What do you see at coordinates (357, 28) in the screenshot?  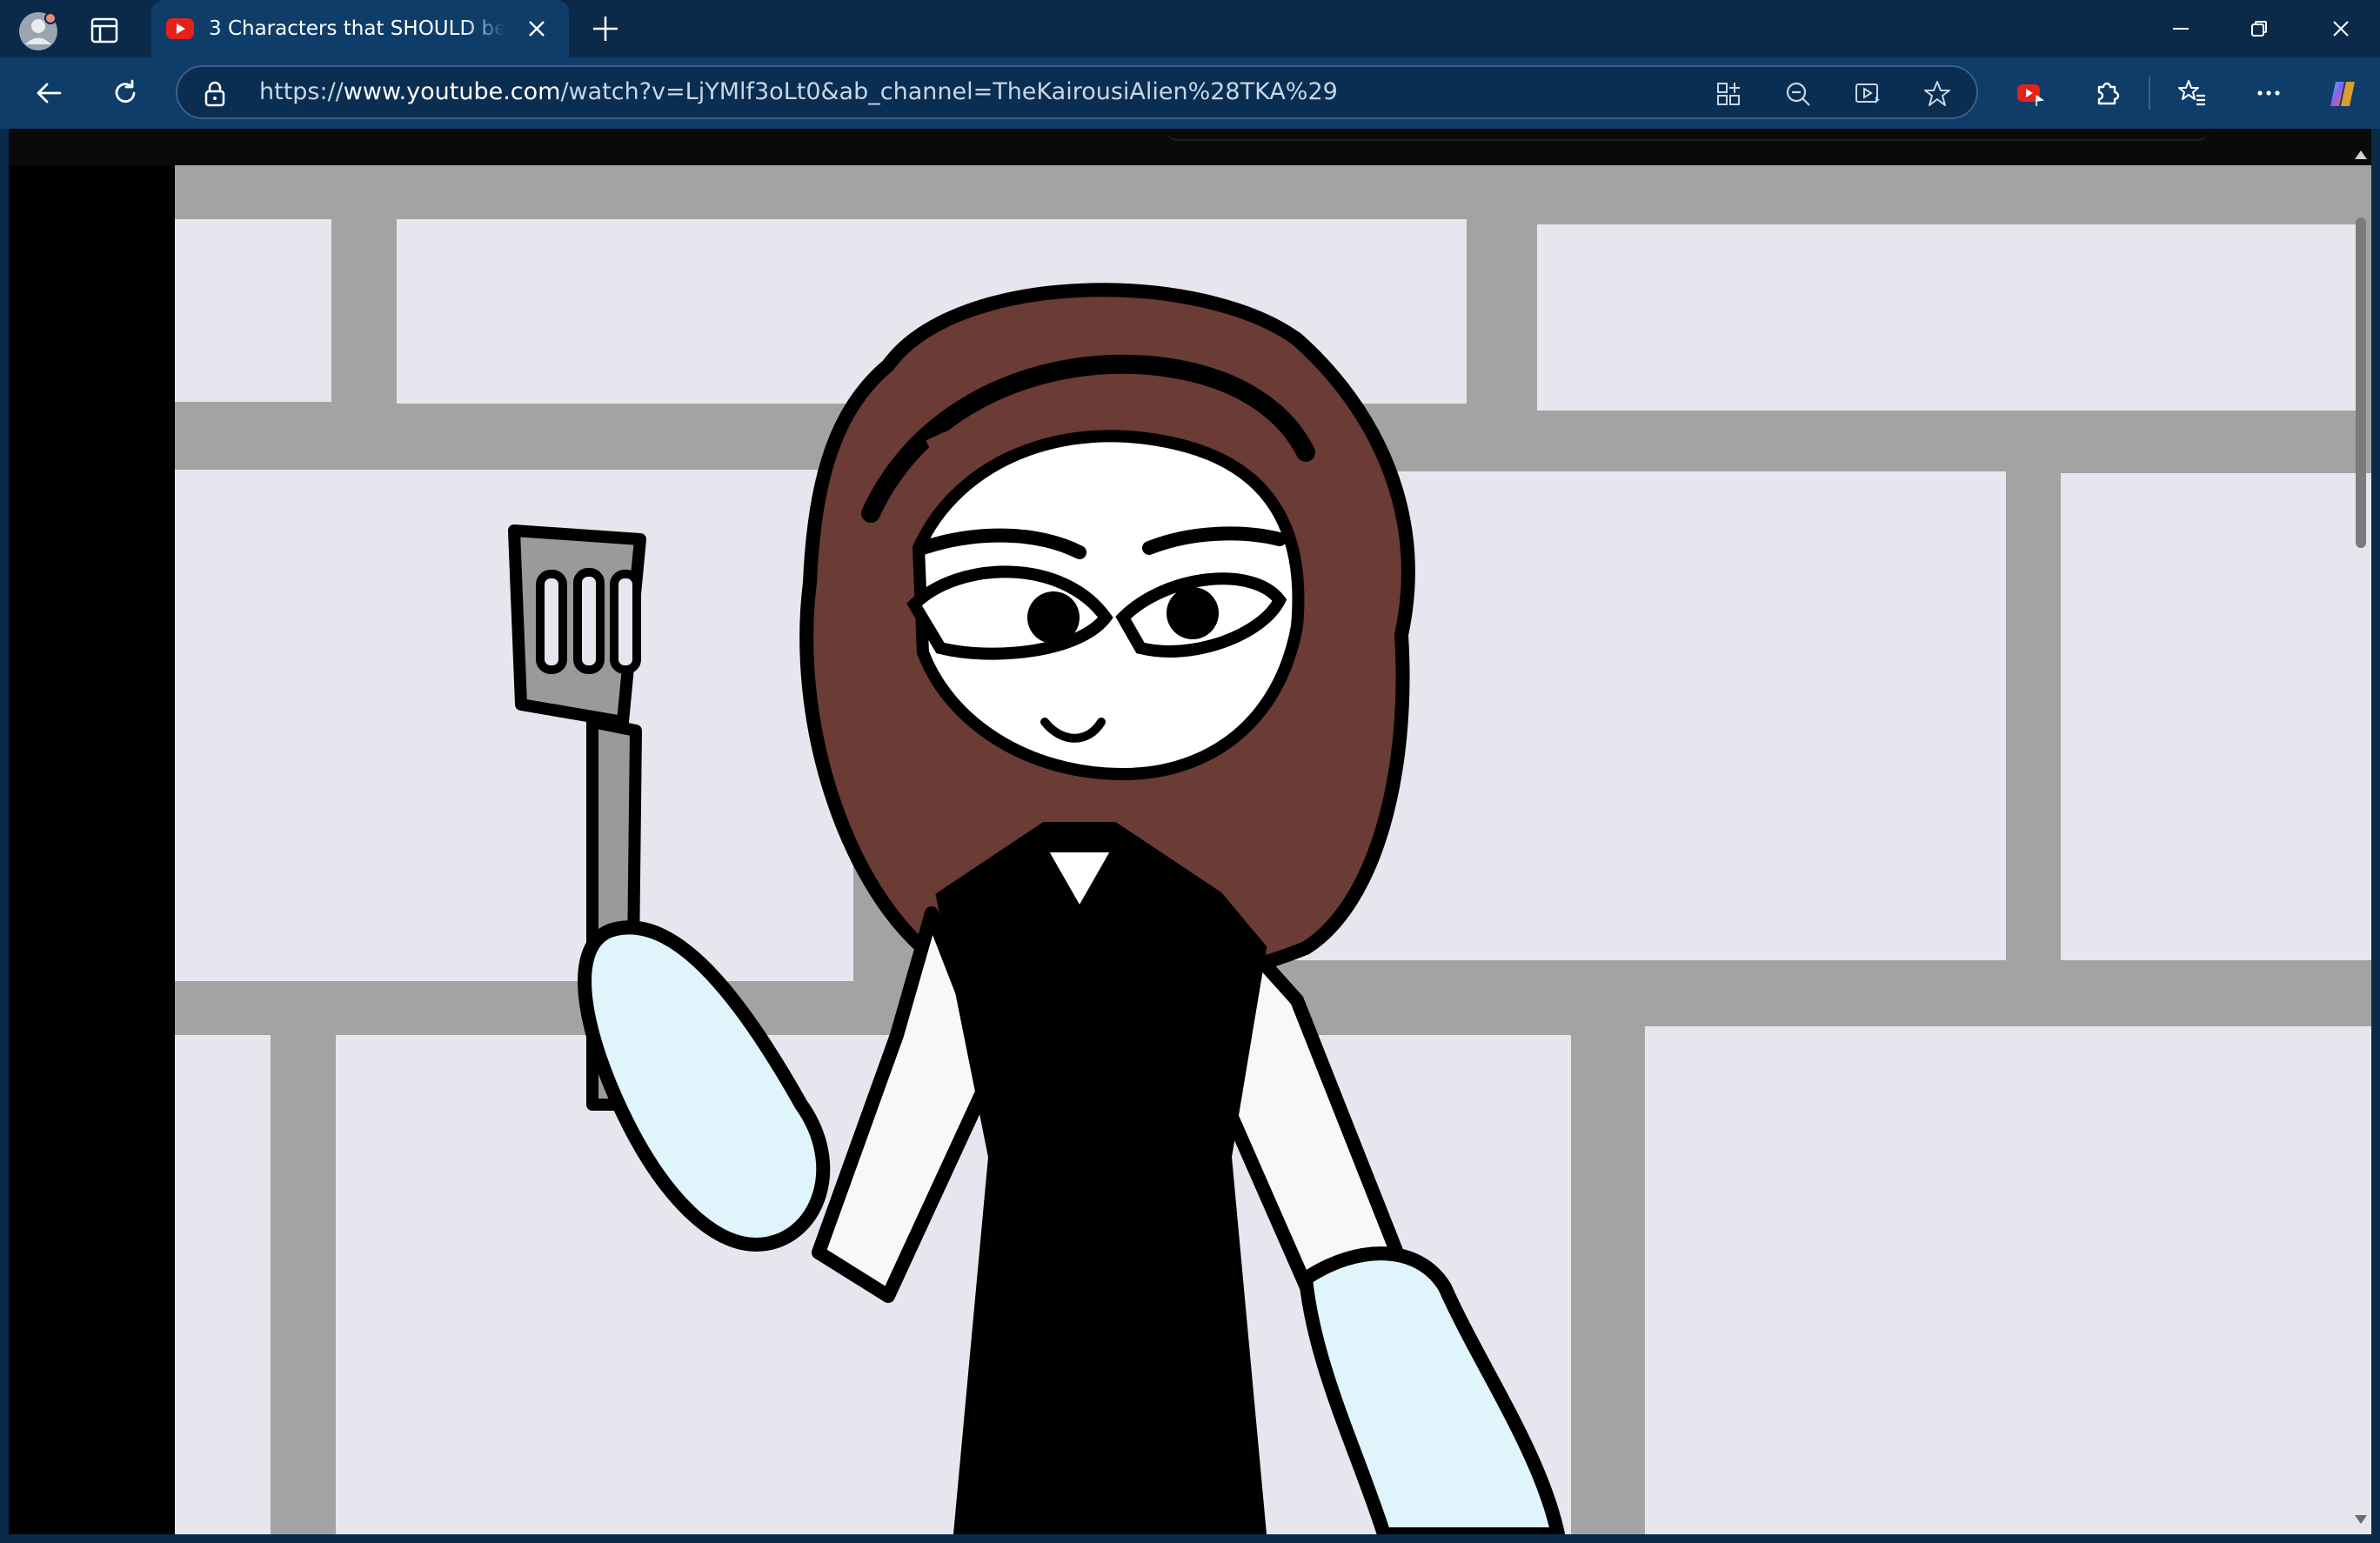 I see `tab-title: 3 Characters that SHOULD be in FNF` at bounding box center [357, 28].